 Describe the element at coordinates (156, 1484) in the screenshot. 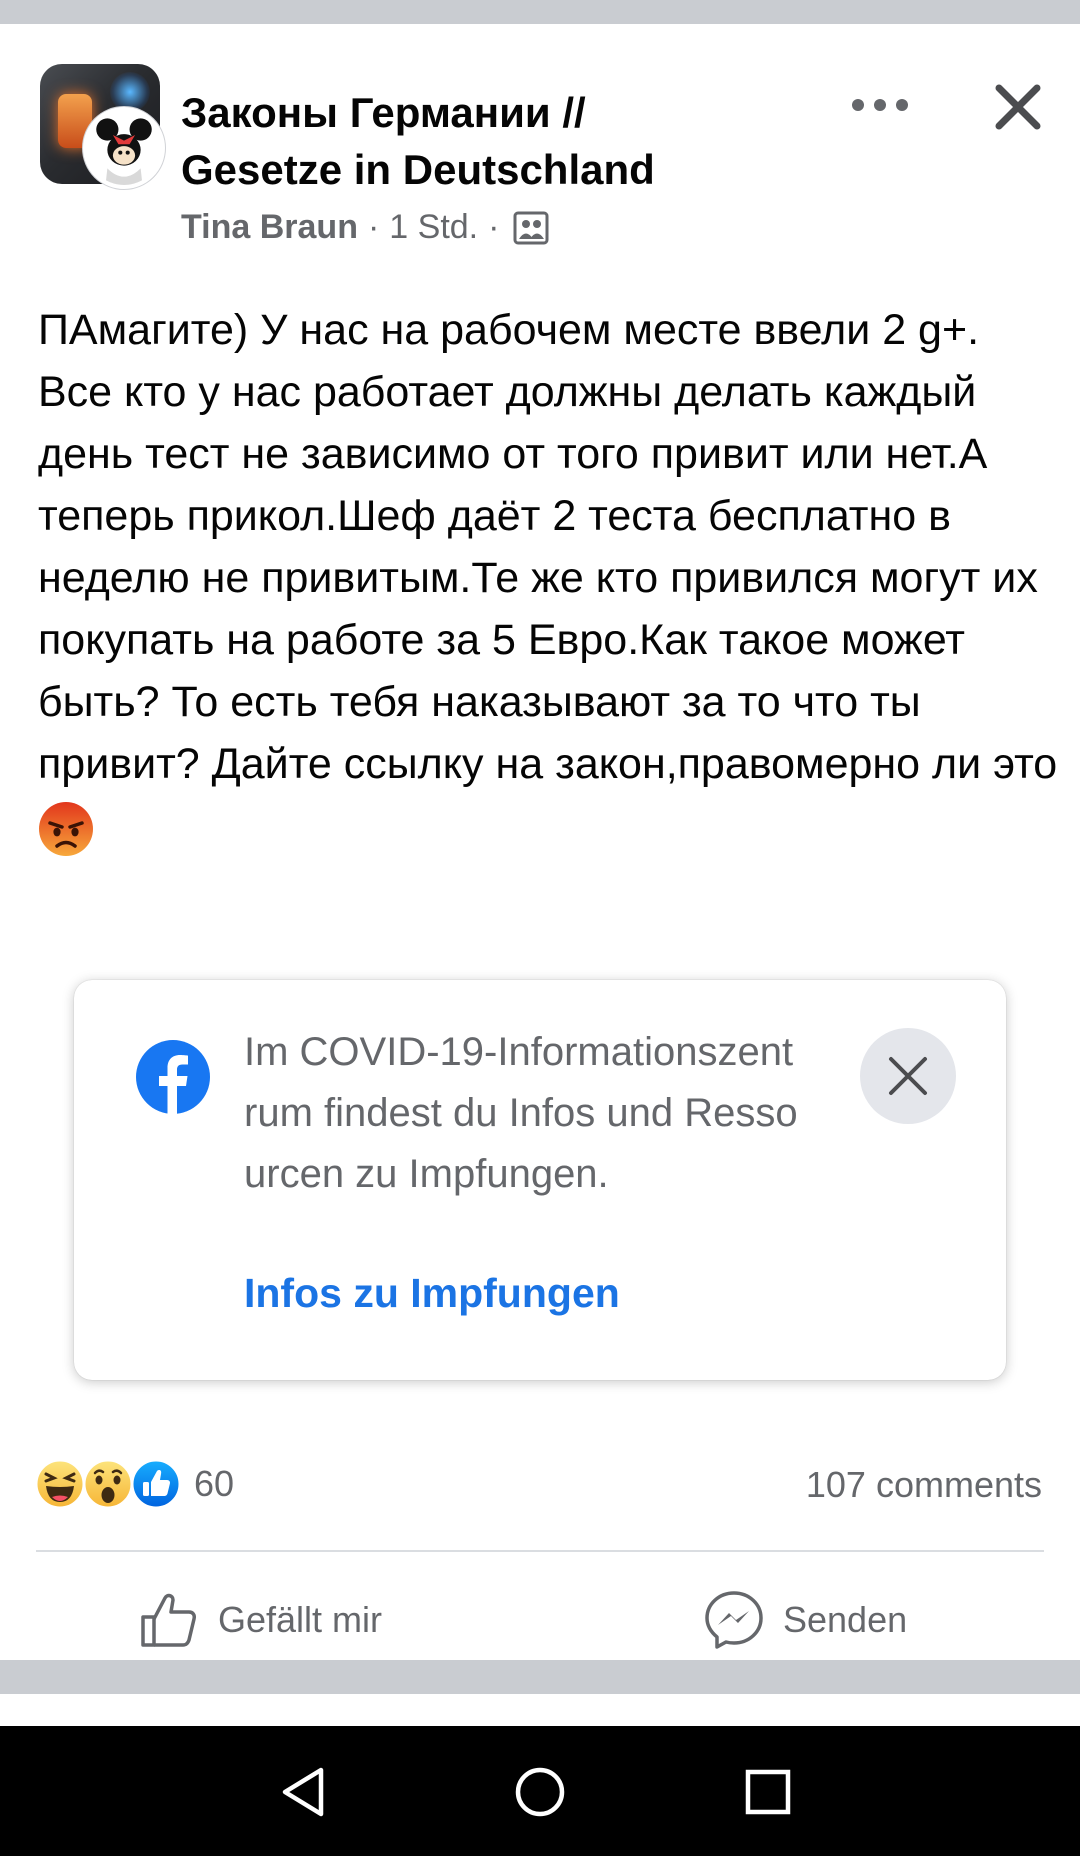

I see `like-reaction-icon` at that location.